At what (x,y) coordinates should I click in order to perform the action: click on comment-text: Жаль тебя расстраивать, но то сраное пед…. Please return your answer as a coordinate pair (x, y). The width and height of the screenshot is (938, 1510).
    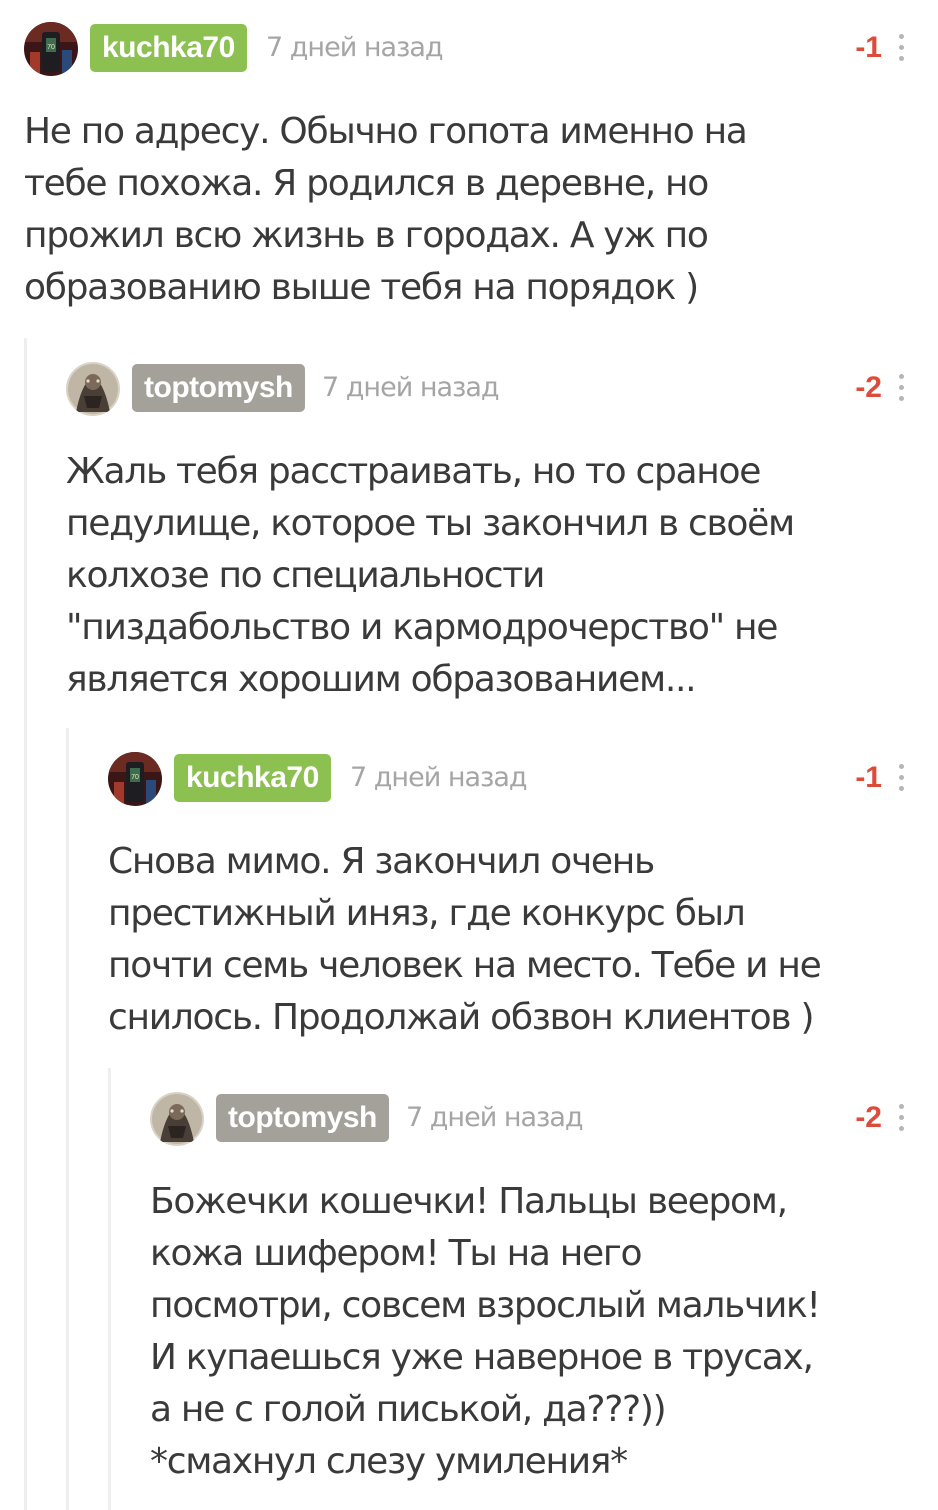
    Looking at the image, I should click on (430, 575).